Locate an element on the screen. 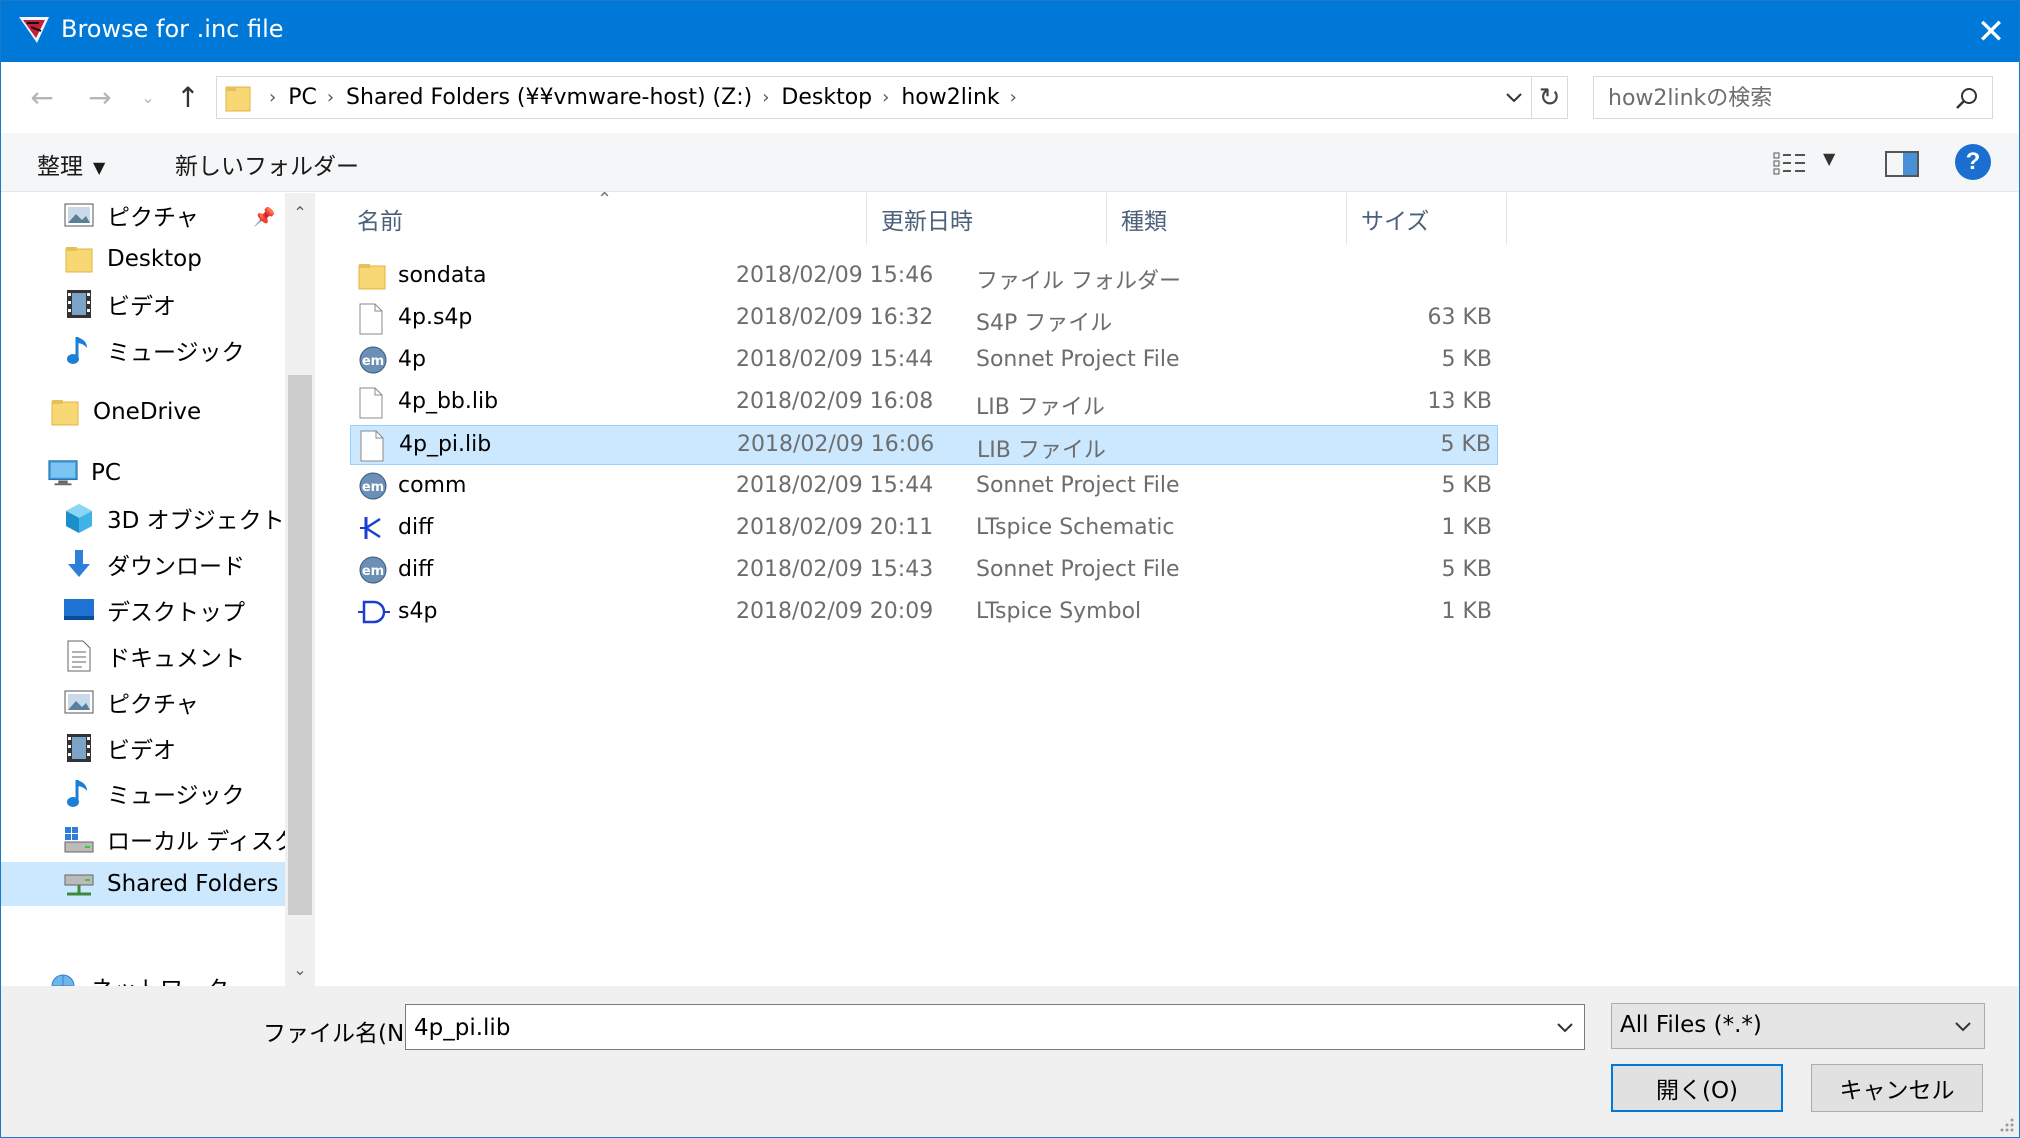  scroll-thumb is located at coordinates (300, 645).